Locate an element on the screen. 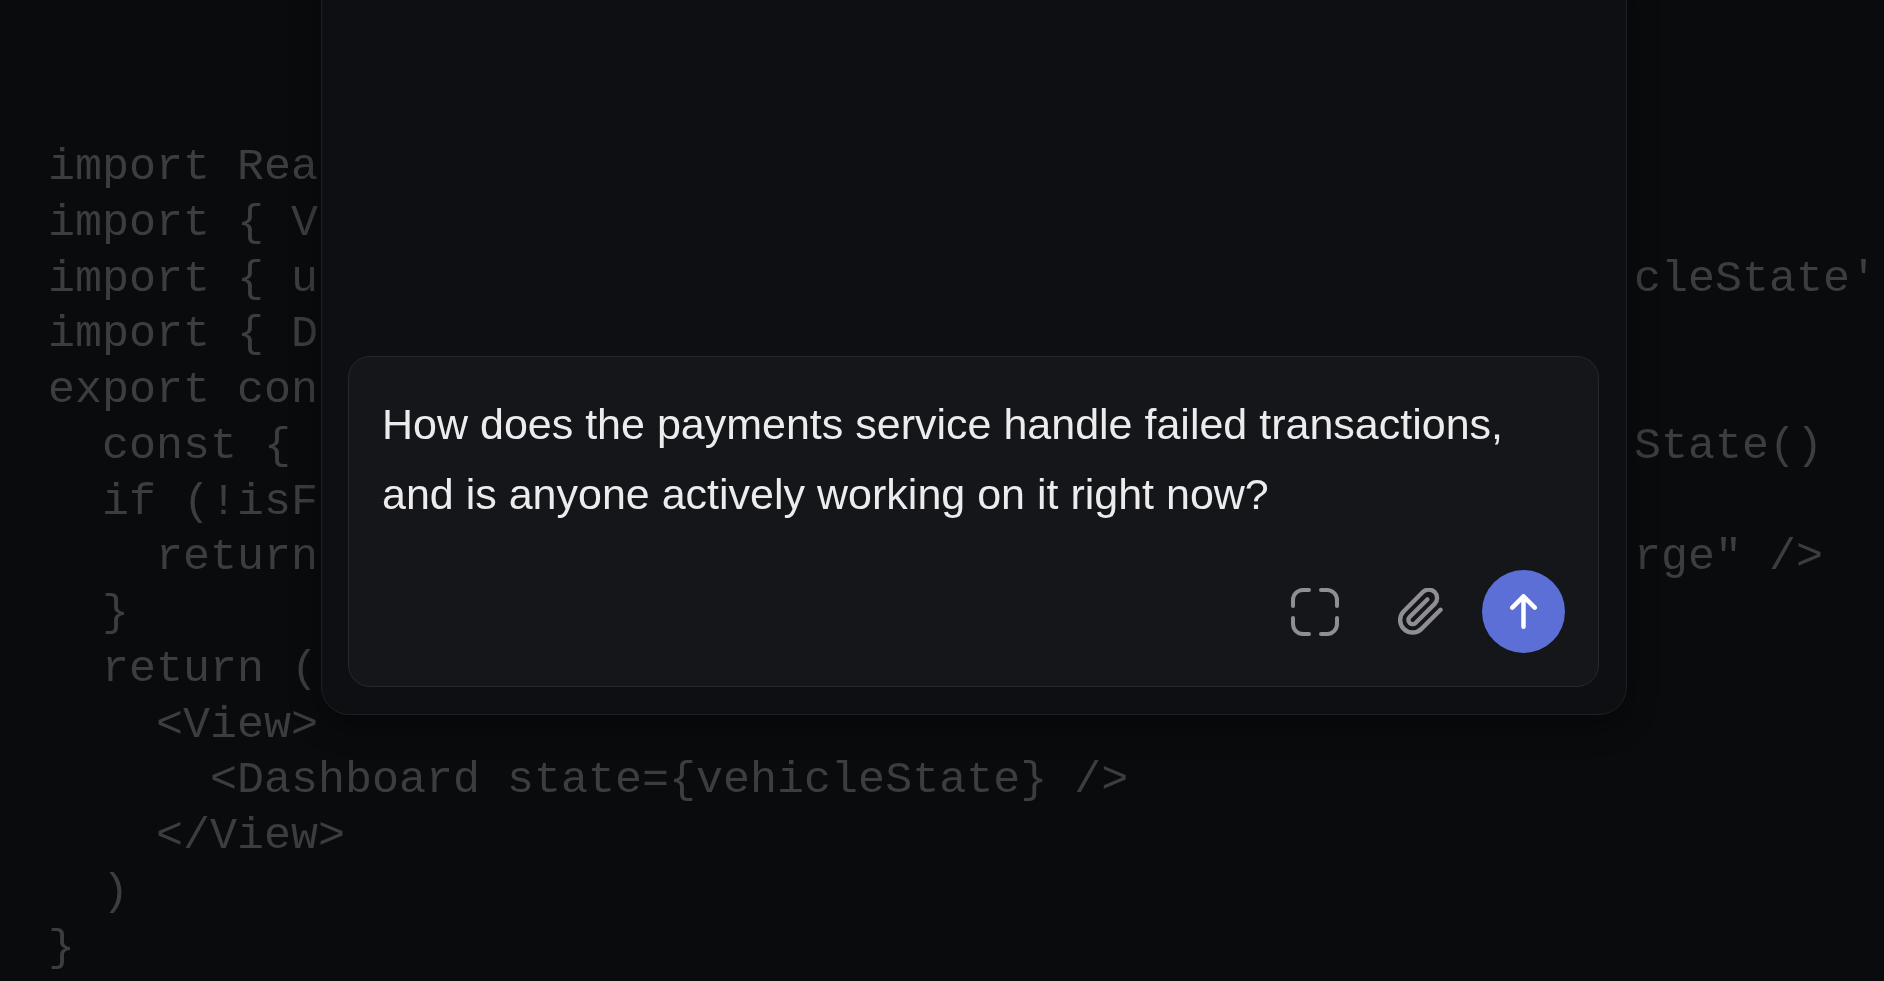  code-text: ) is located at coordinates (115, 892).